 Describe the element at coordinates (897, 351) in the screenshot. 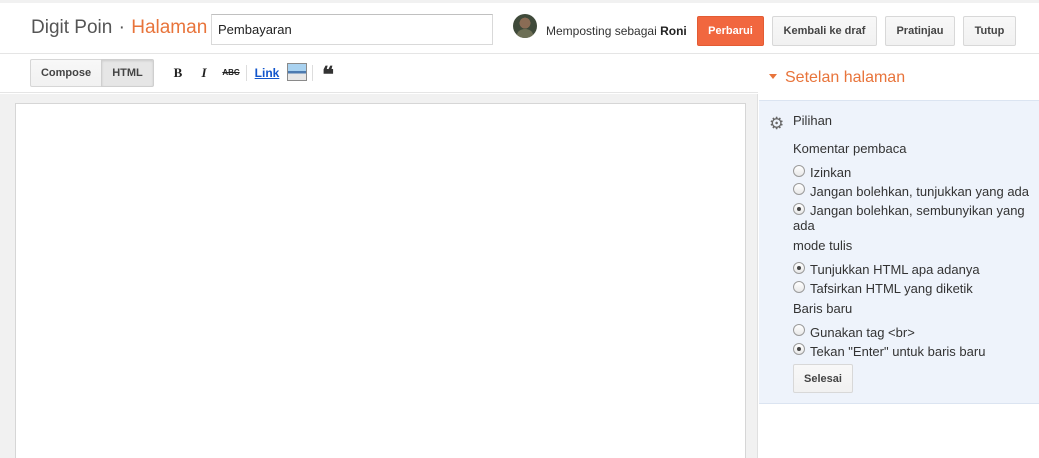

I see `press-enter-label: Tekan "Enter" untuk baris baru` at that location.